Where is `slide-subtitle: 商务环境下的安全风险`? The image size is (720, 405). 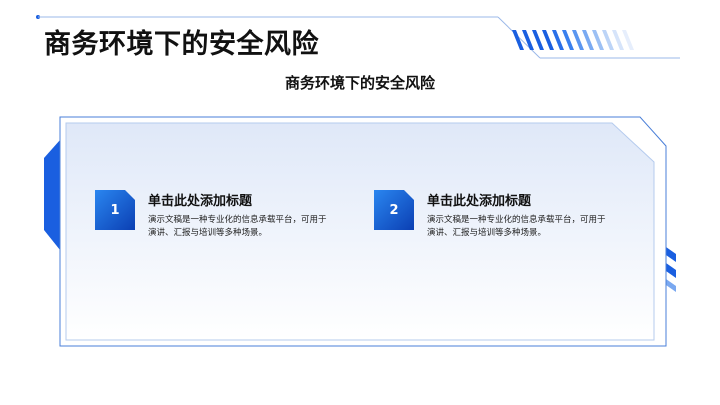 slide-subtitle: 商务环境下的安全风险 is located at coordinates (359, 83).